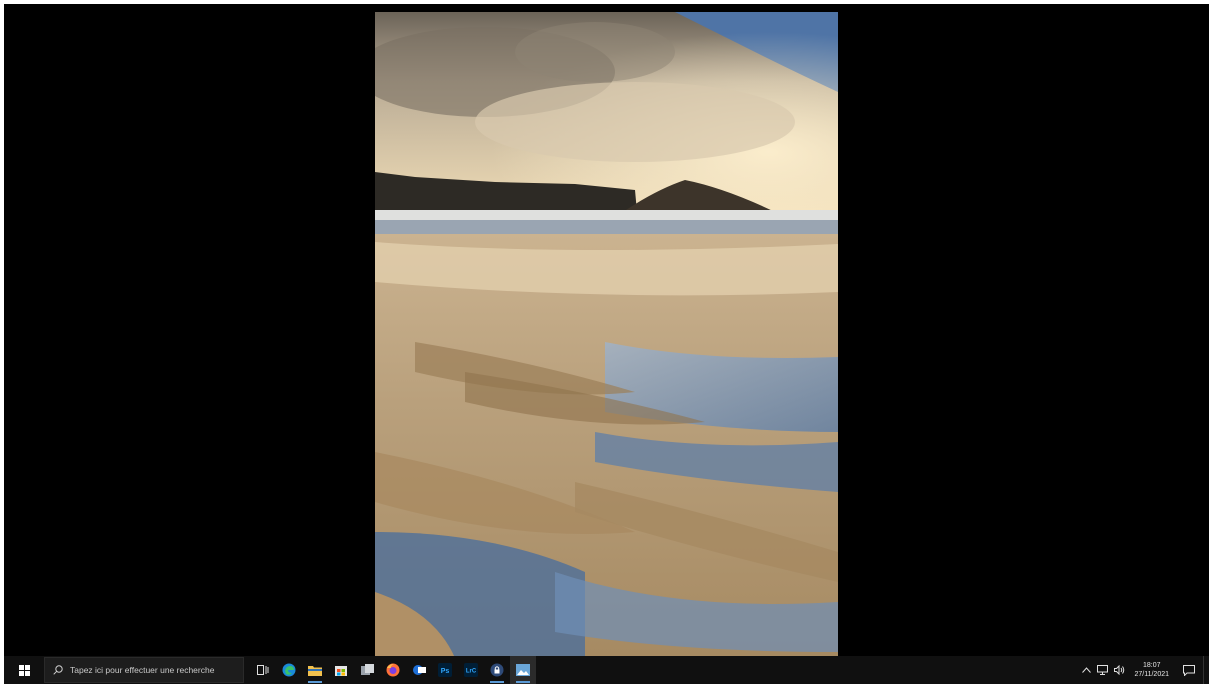  I want to click on photos-button, so click(523, 670).